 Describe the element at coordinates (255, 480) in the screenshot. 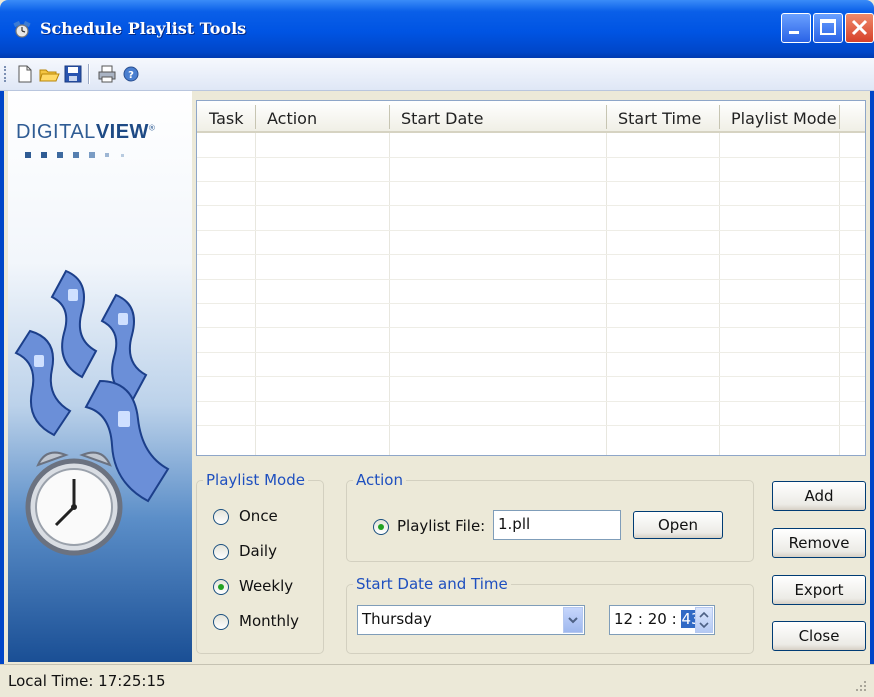

I see `playlist-mode-legend: Playlist Mode` at that location.